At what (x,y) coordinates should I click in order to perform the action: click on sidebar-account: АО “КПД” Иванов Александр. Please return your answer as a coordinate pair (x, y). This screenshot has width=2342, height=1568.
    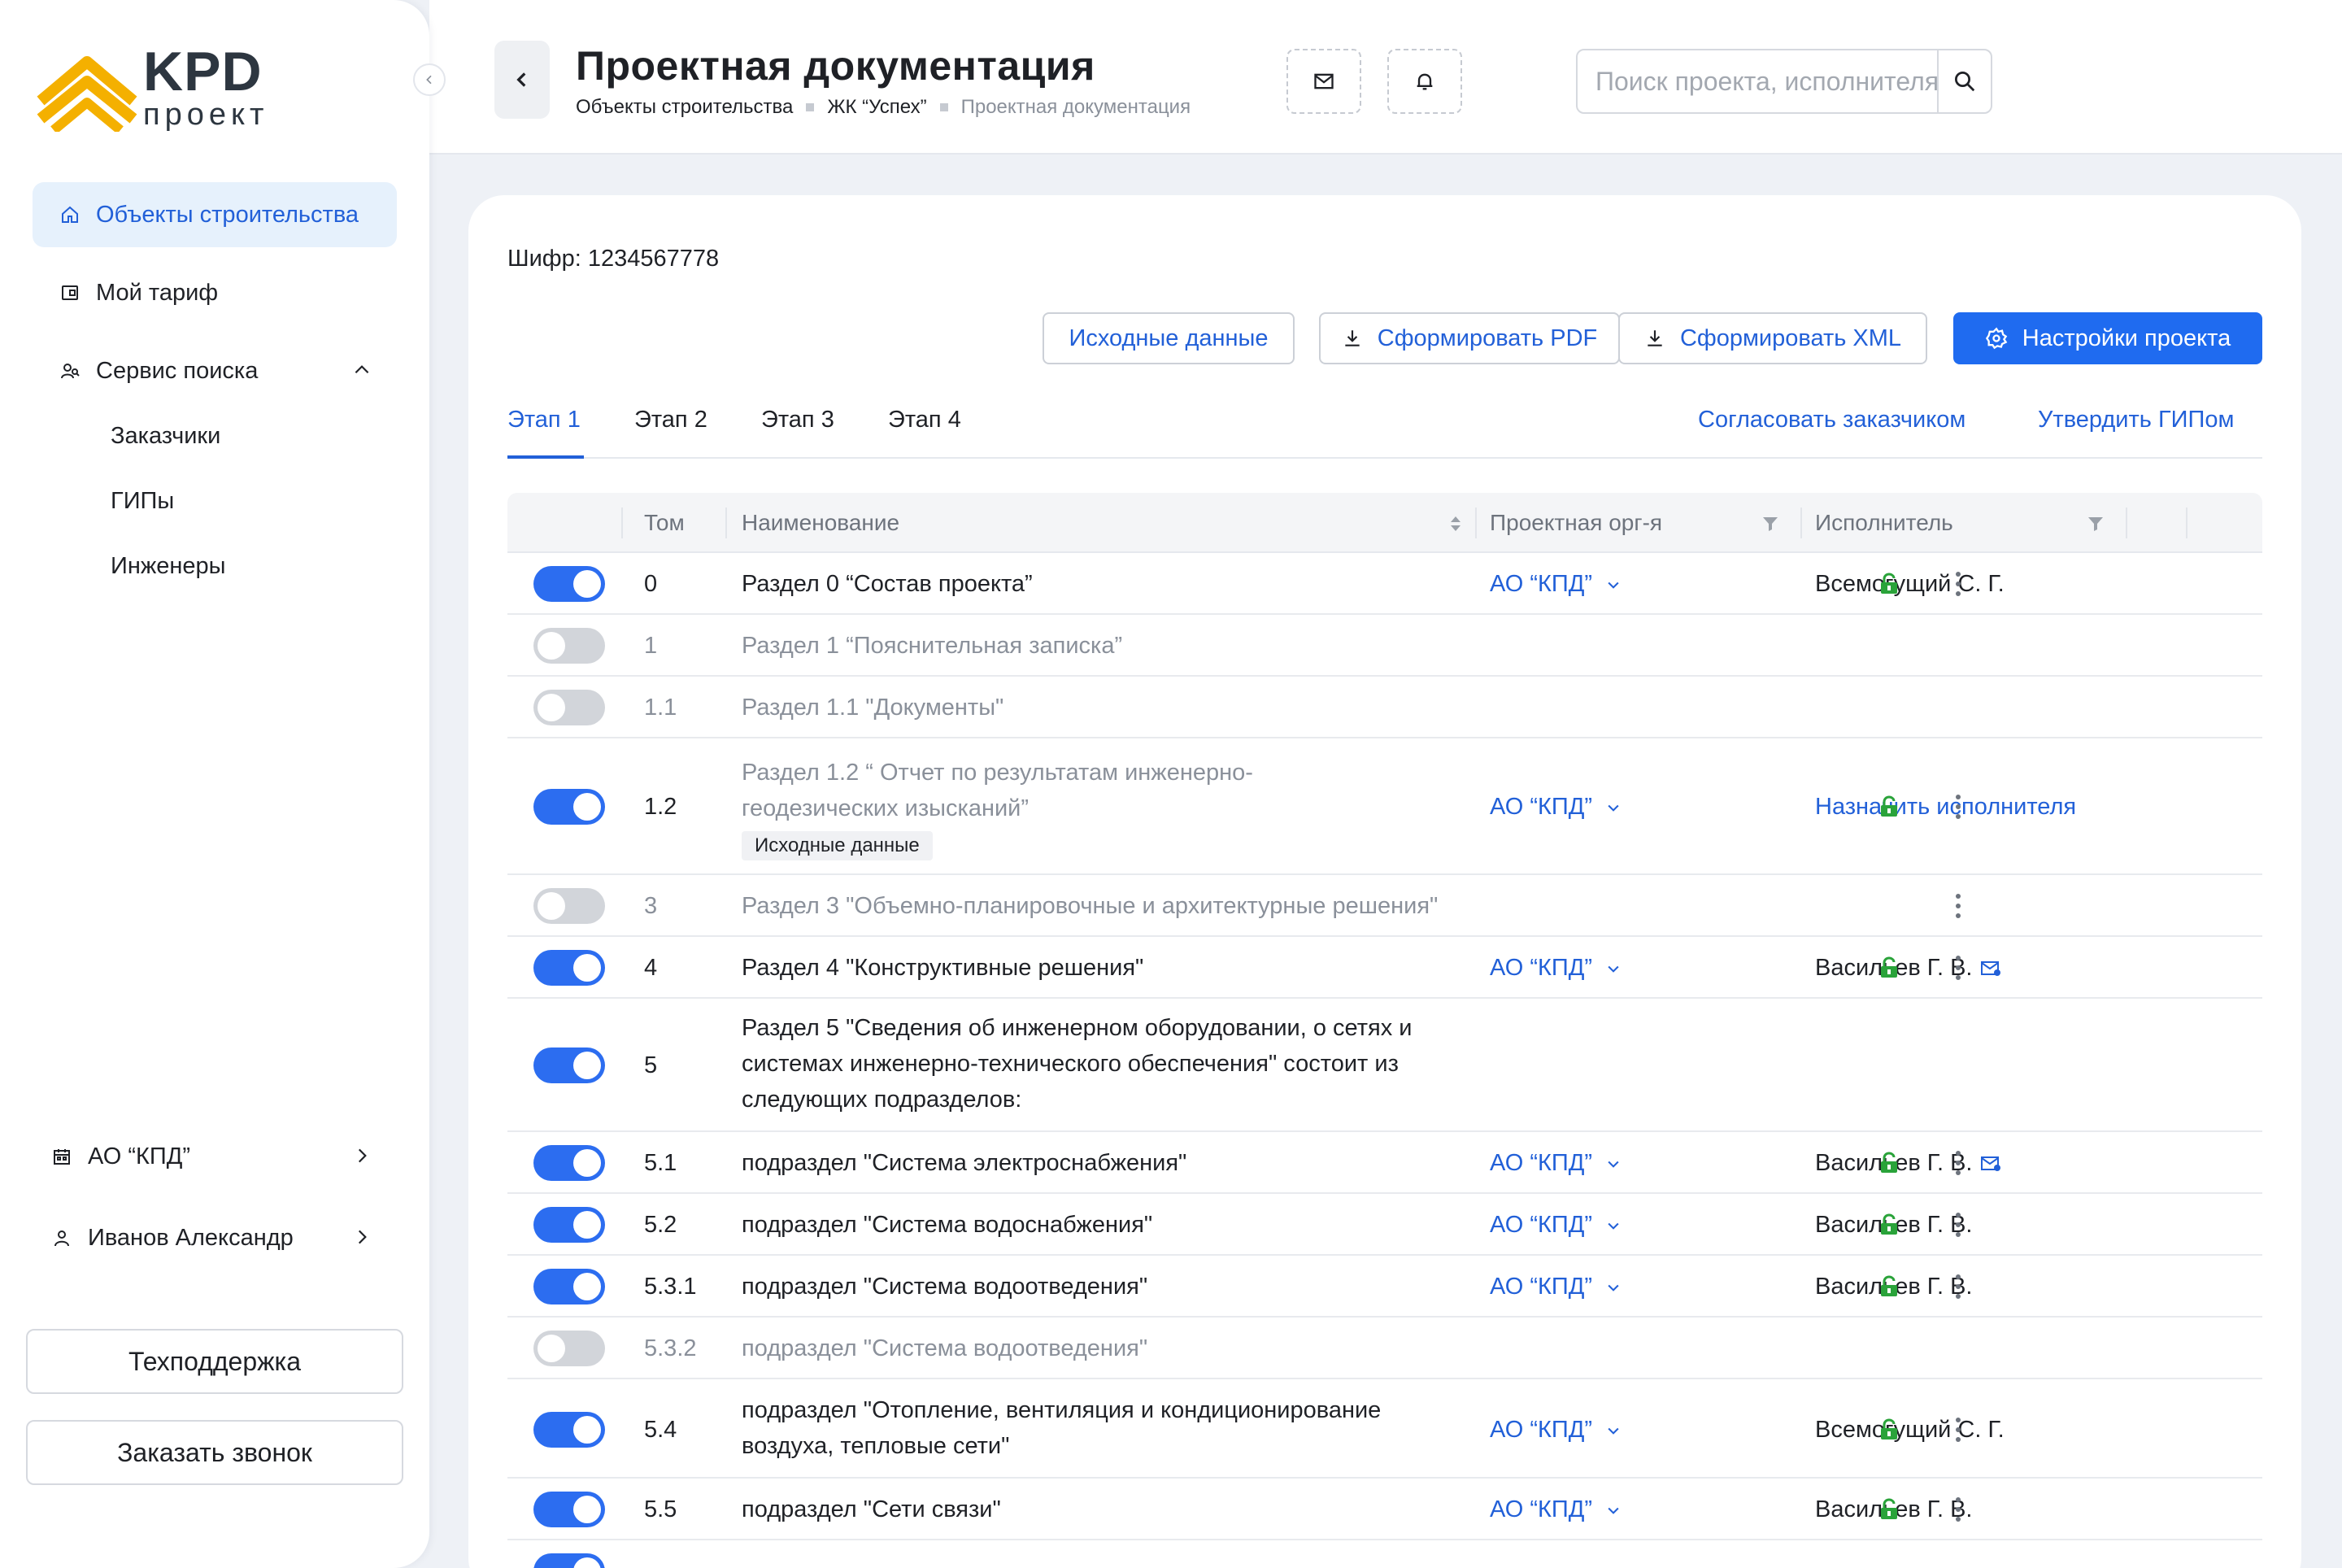
    Looking at the image, I should click on (215, 1205).